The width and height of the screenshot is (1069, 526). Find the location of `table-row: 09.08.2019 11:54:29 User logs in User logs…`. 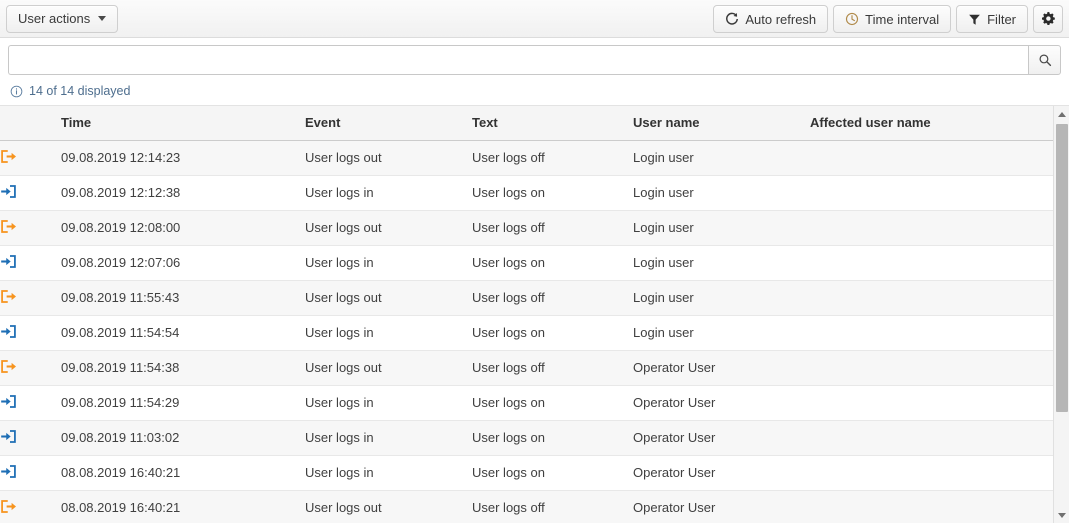

table-row: 09.08.2019 11:54:29 User logs in User logs… is located at coordinates (526, 403).